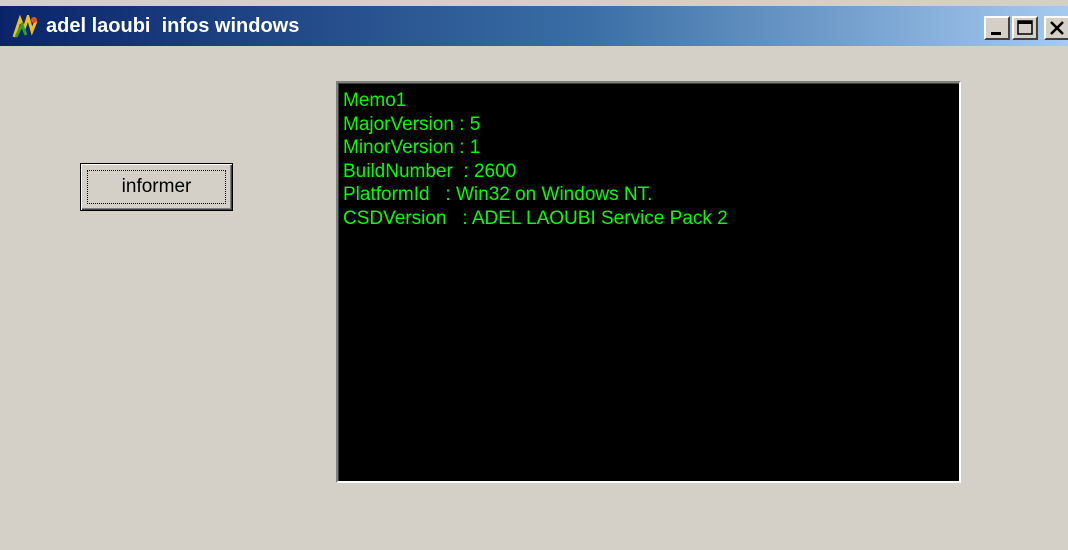  Describe the element at coordinates (535, 218) in the screenshot. I see `memo-line: CSDVersion : ADEL LAOUBI Service Pack 2` at that location.